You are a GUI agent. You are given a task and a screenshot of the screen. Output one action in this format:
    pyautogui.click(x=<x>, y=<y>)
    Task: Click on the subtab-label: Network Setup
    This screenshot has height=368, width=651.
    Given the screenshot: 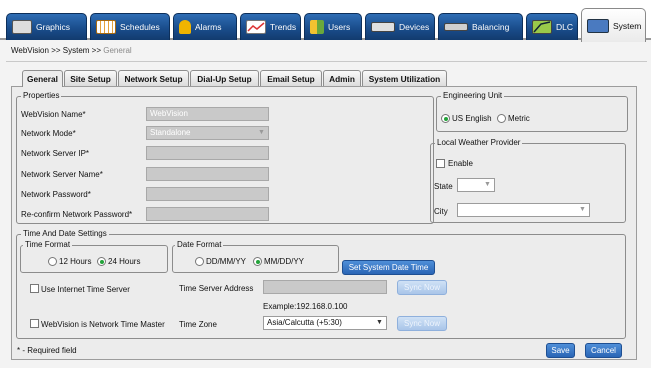 What is the action you would take?
    pyautogui.click(x=153, y=78)
    